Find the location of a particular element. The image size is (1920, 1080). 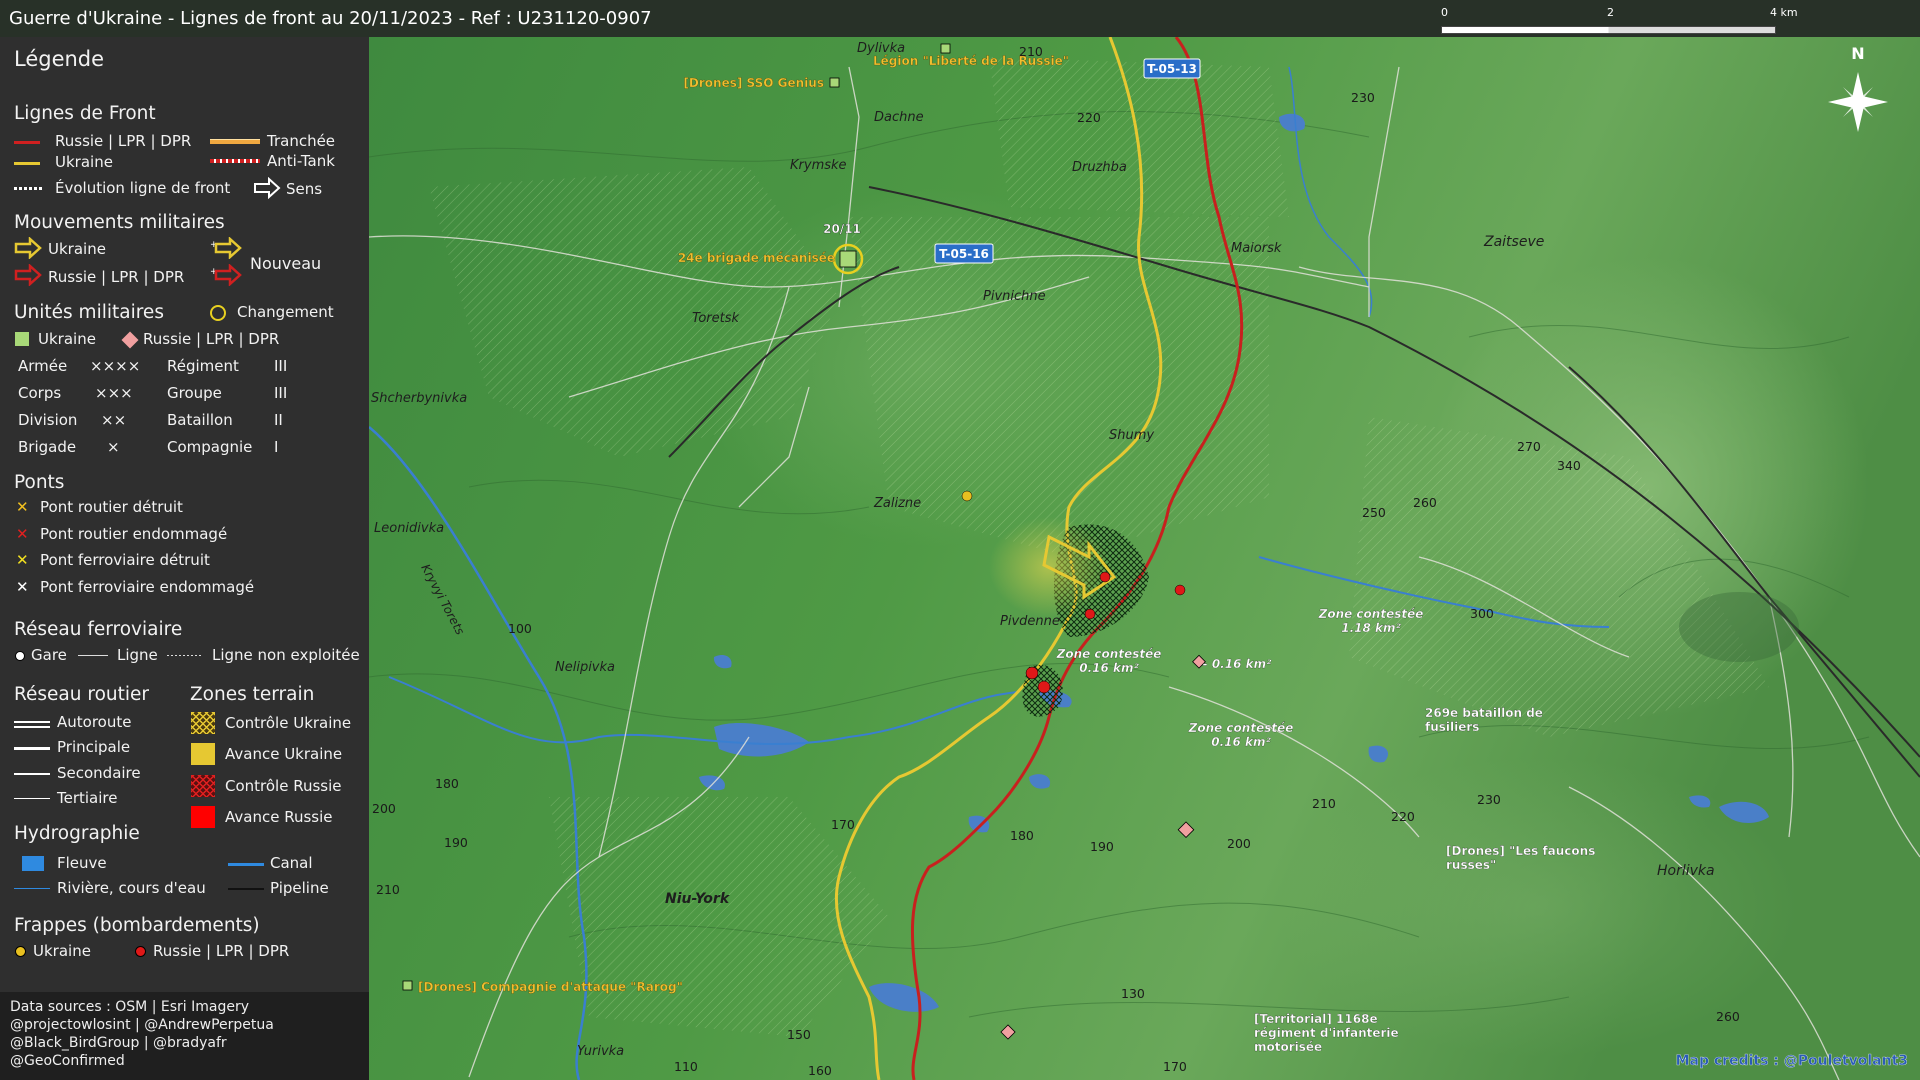

unit-size-group-symbol: III is located at coordinates (281, 393).